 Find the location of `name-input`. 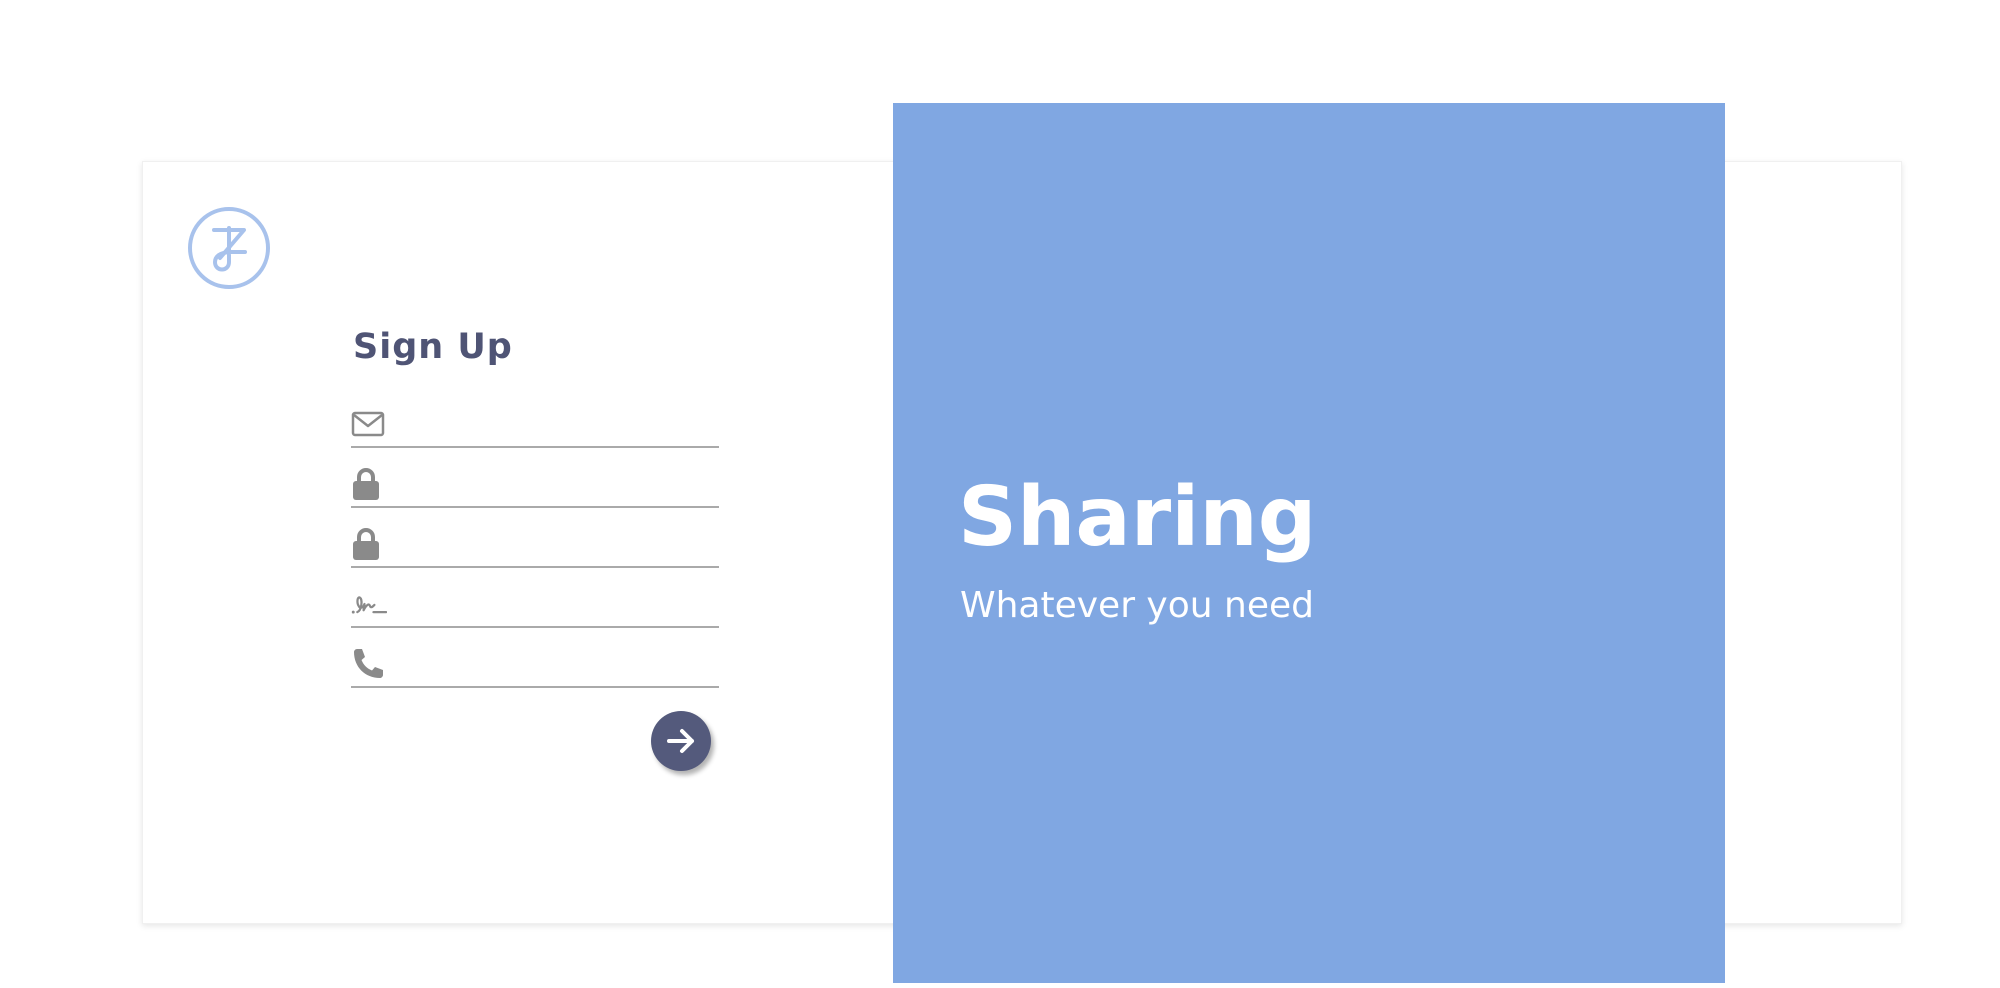

name-input is located at coordinates (553, 604).